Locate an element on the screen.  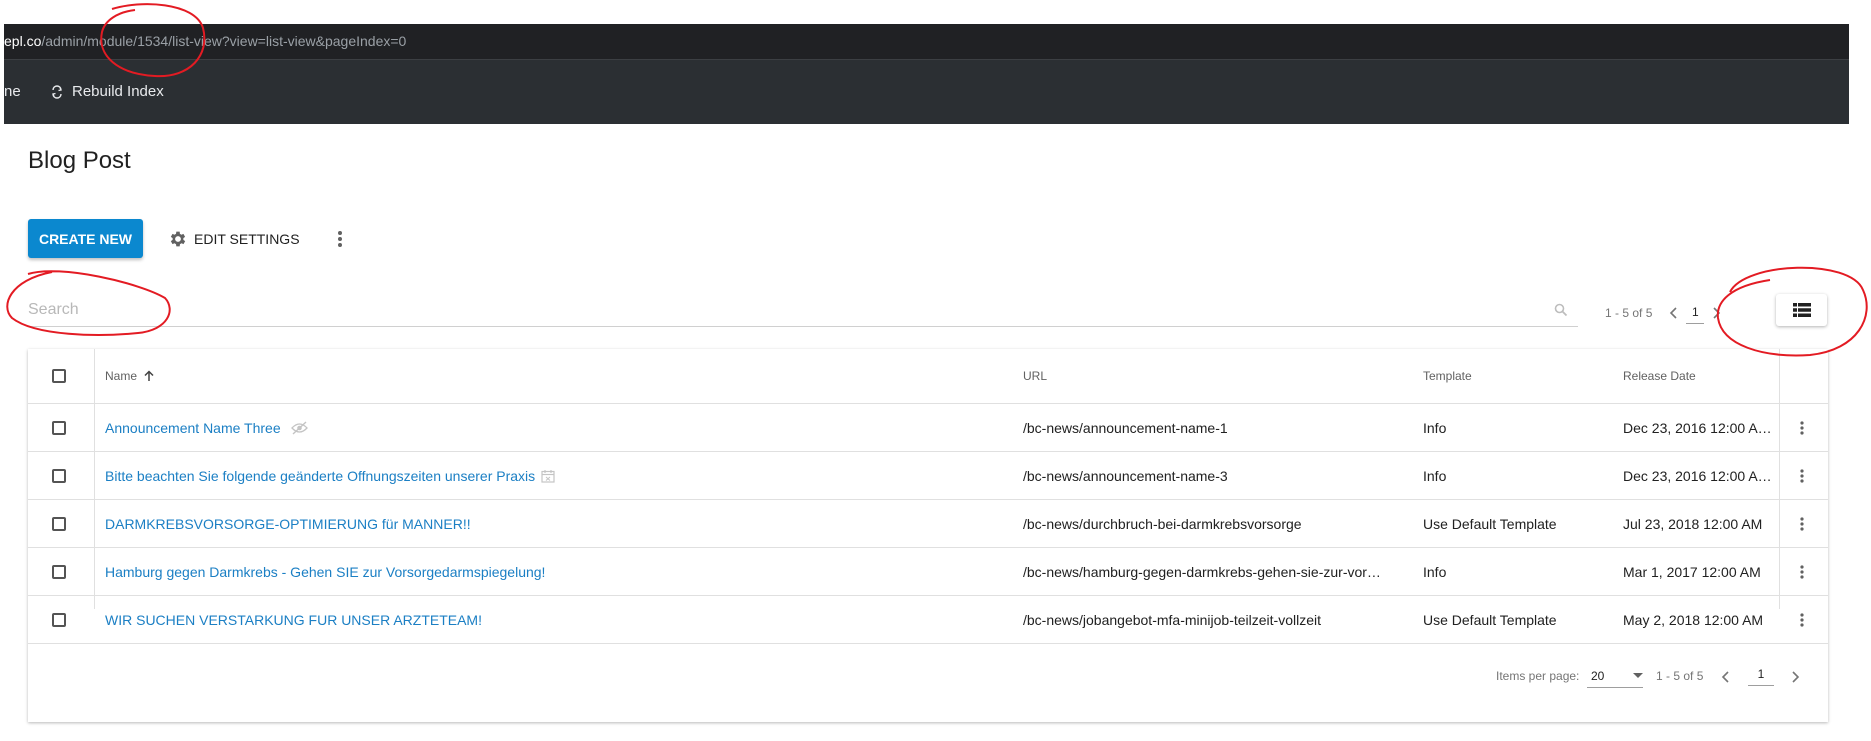
url-cell: /bc-news/announcement-name-3 is located at coordinates (1125, 475).